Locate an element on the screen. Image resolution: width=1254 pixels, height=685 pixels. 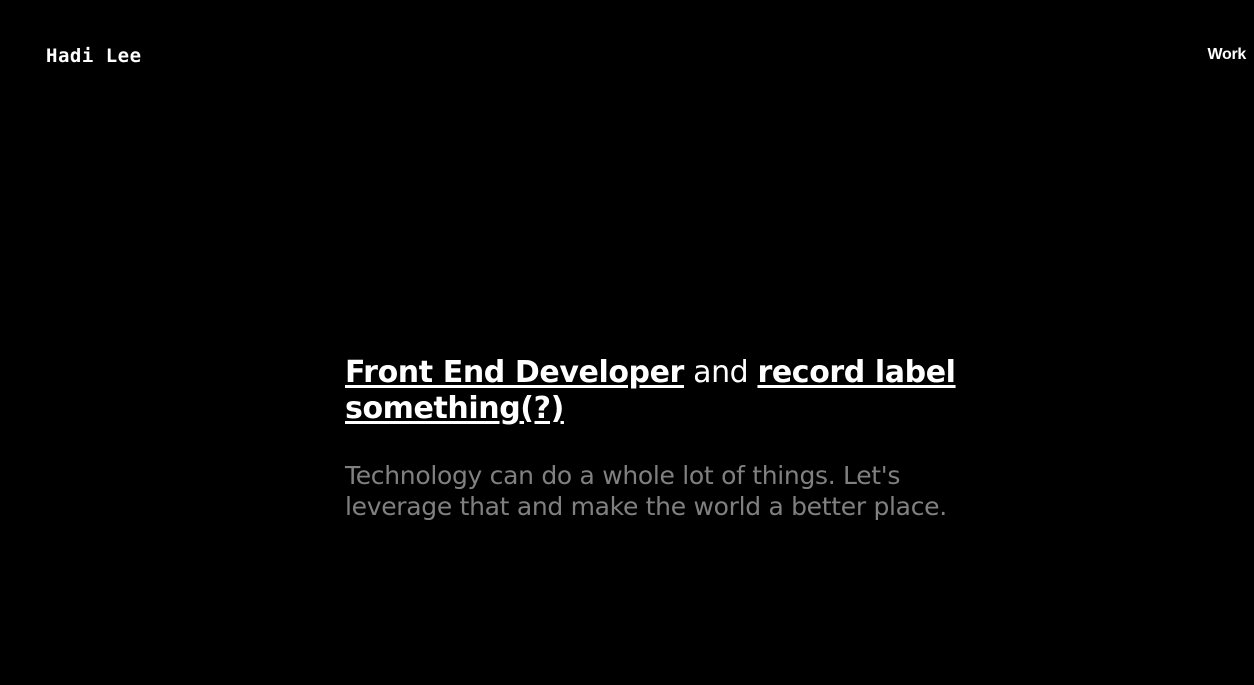
front-end-developer-link: Front End Developer is located at coordinates (514, 372).